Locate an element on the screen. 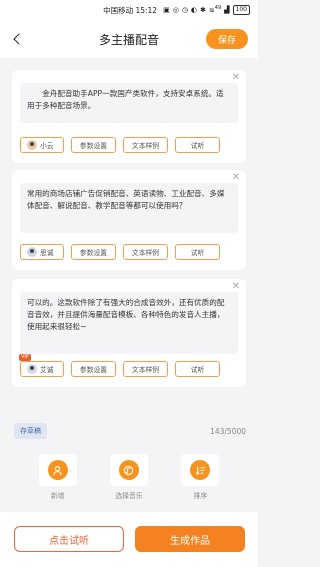 The height and width of the screenshot is (567, 320). segment-actions: 小云 参数设置 文本样例 试听 is located at coordinates (120, 145).